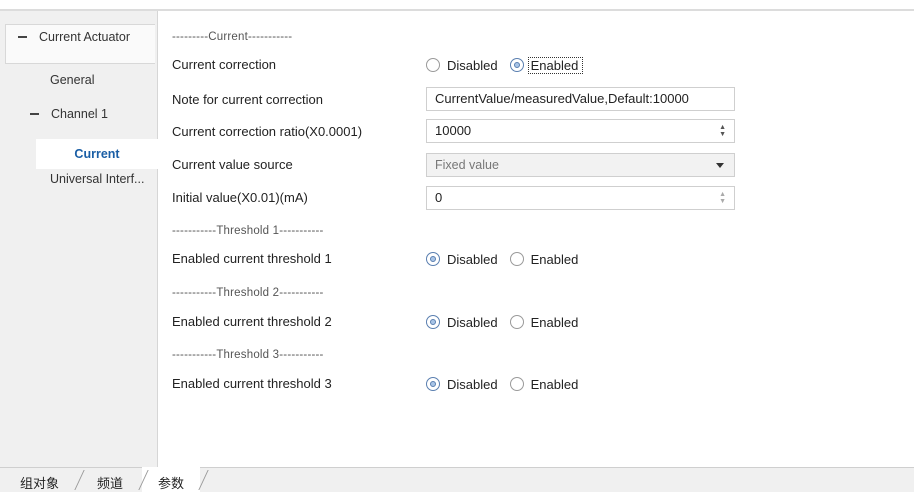 This screenshot has height=492, width=914. What do you see at coordinates (248, 355) in the screenshot?
I see `section-header-threshold-3: -----------Threshold 3-----------` at bounding box center [248, 355].